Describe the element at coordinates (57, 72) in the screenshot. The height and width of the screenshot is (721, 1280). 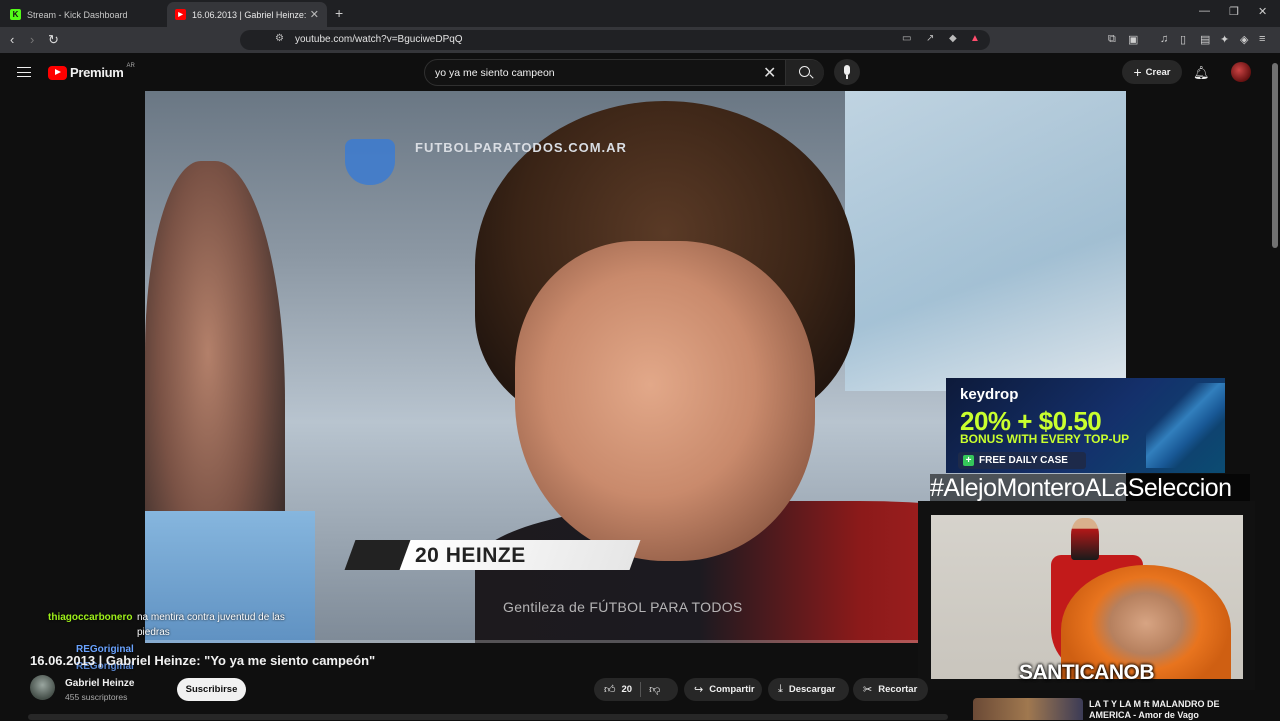
I see `youtube-play-icon` at that location.